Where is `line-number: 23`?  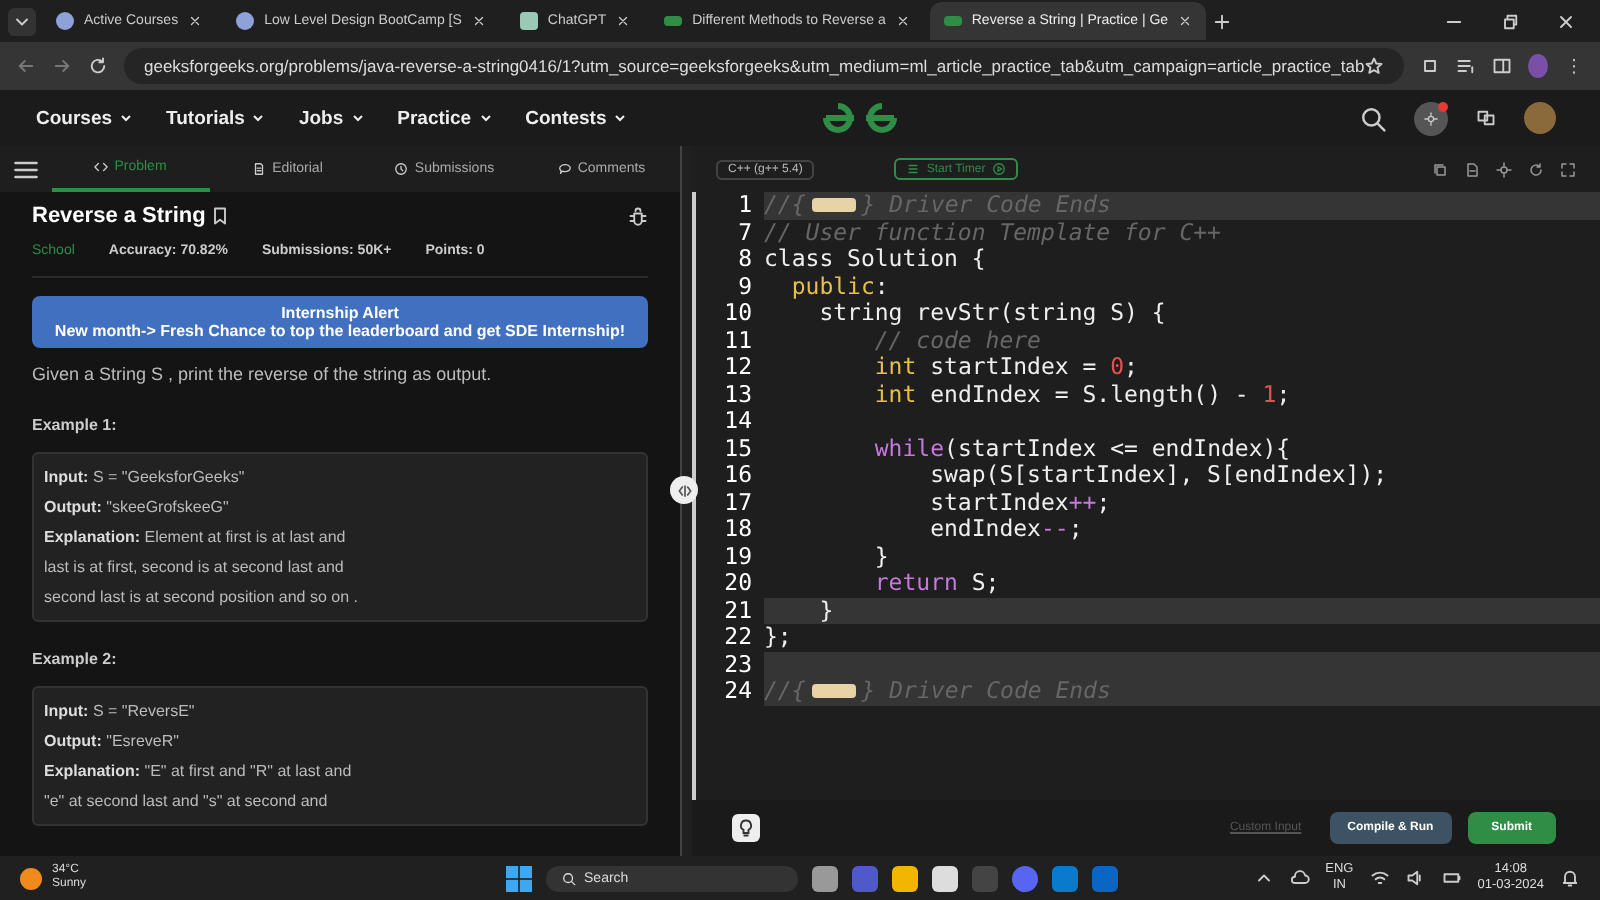
line-number: 23 is located at coordinates (738, 664).